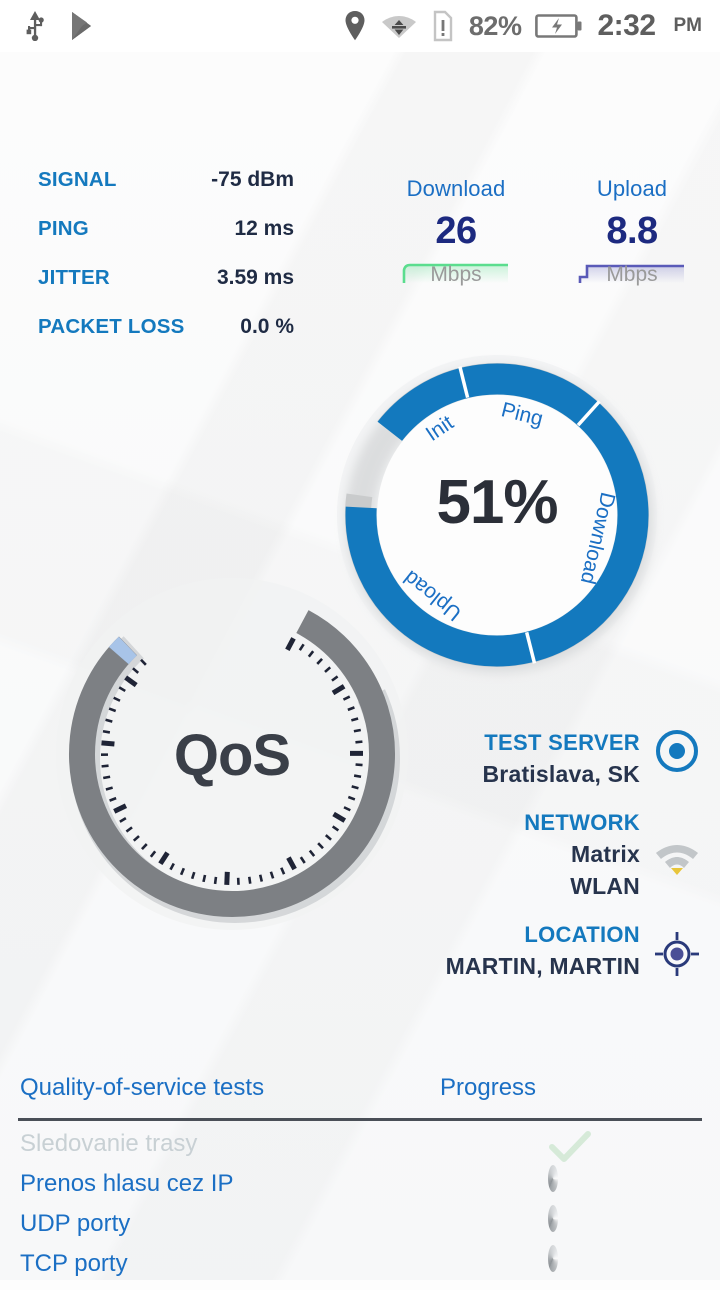  Describe the element at coordinates (35, 26) in the screenshot. I see `usb-icon` at that location.